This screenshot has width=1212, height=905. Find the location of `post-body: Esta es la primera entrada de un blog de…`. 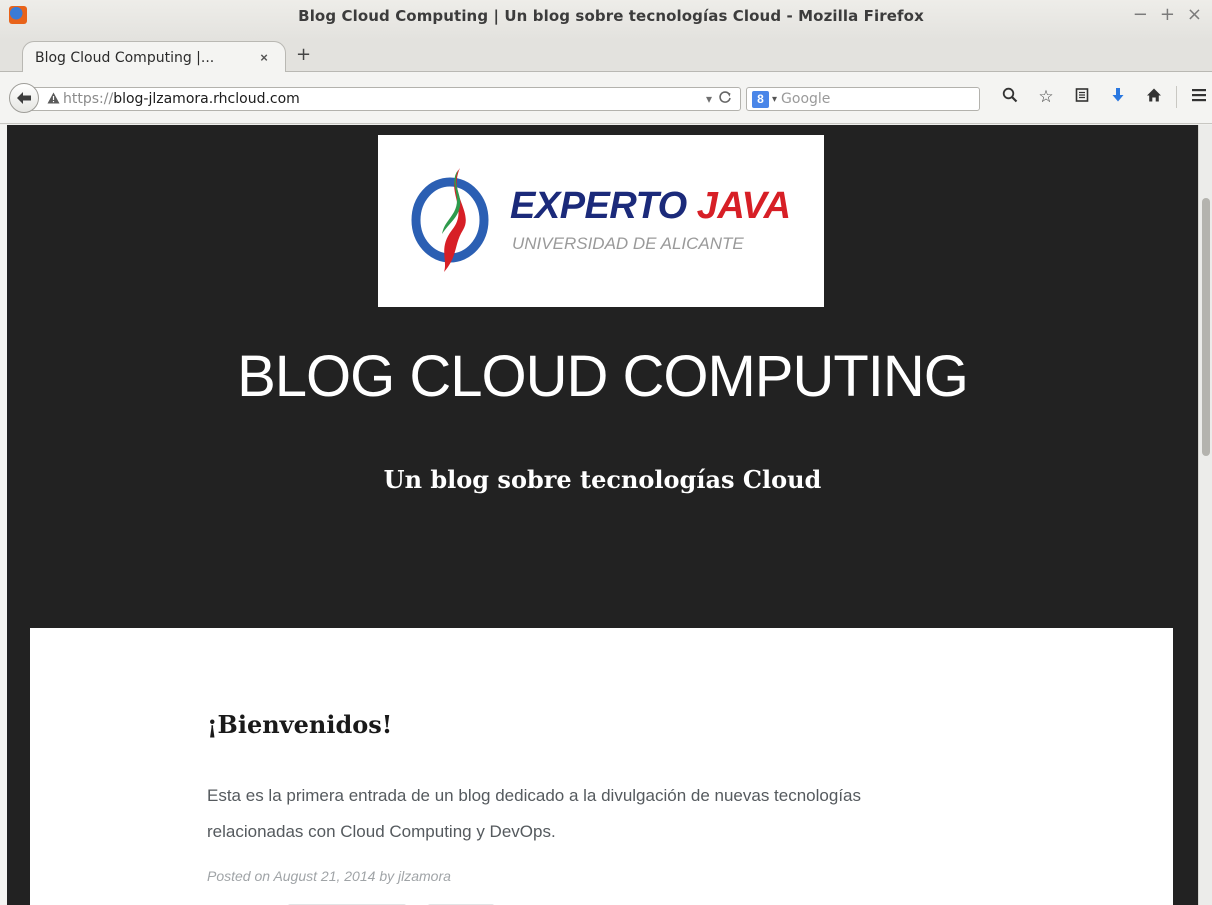

post-body: Esta es la primera entrada de un blog de… is located at coordinates (607, 814).